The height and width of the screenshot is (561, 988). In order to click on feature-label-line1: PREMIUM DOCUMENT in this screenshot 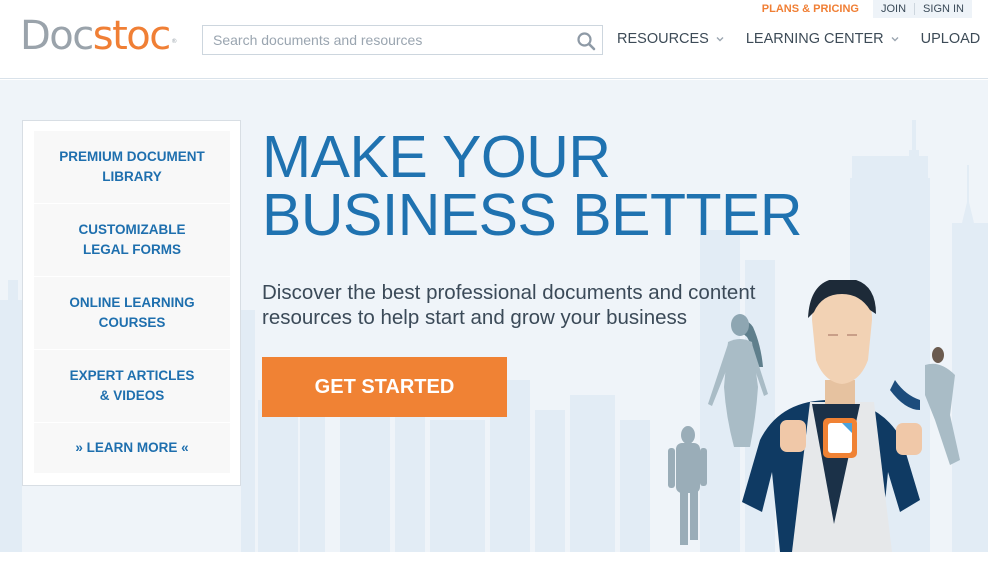, I will do `click(132, 156)`.